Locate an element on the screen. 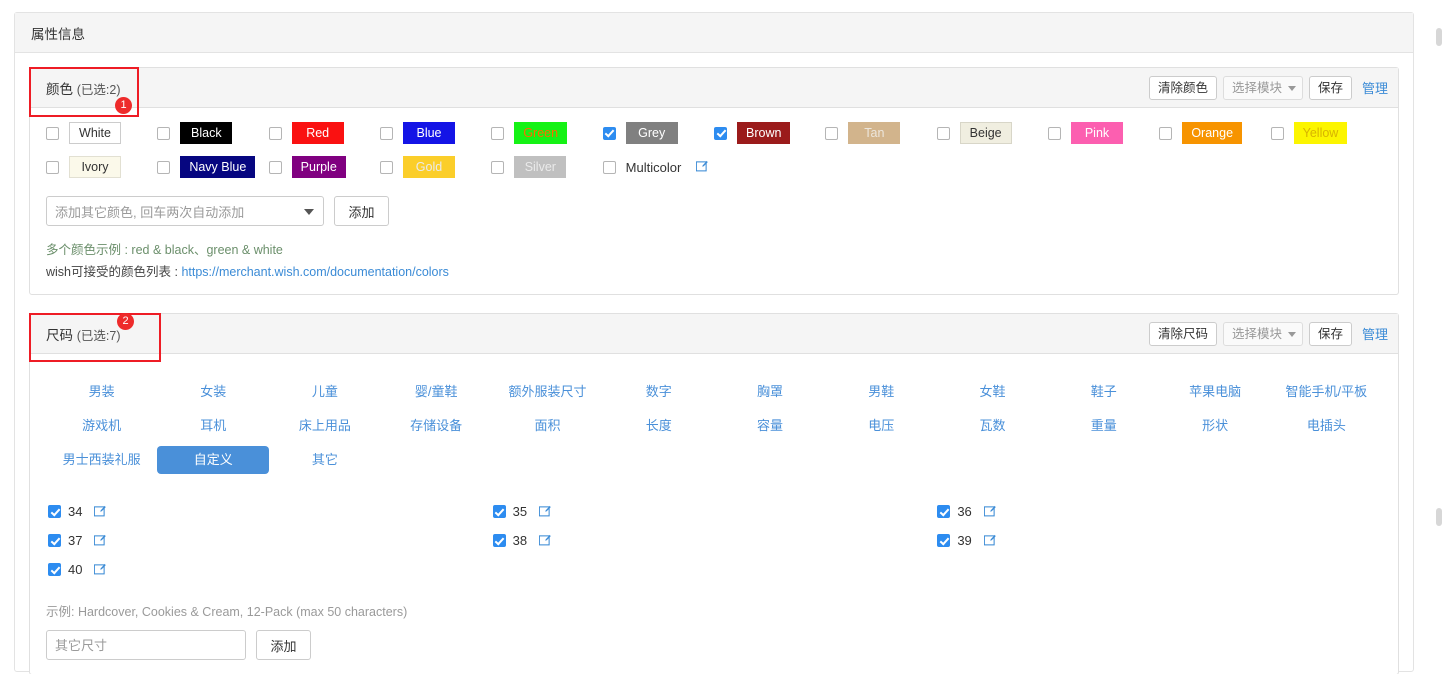  color-option: Brown is located at coordinates (769, 133).